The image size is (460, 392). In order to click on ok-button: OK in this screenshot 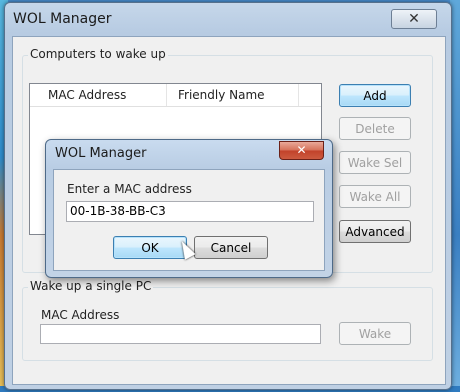, I will do `click(150, 247)`.